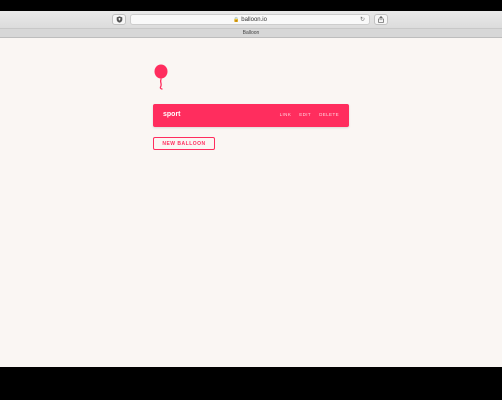 The image size is (502, 400). Describe the element at coordinates (286, 114) in the screenshot. I see `link-button: LINK` at that location.